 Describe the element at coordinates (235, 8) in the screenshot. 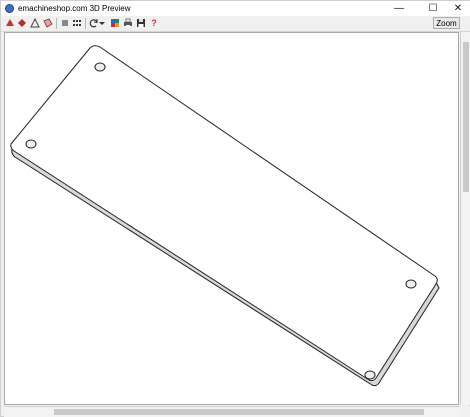

I see `title-bar: emachineshop.com 3D Preview — ☐ ✕` at that location.